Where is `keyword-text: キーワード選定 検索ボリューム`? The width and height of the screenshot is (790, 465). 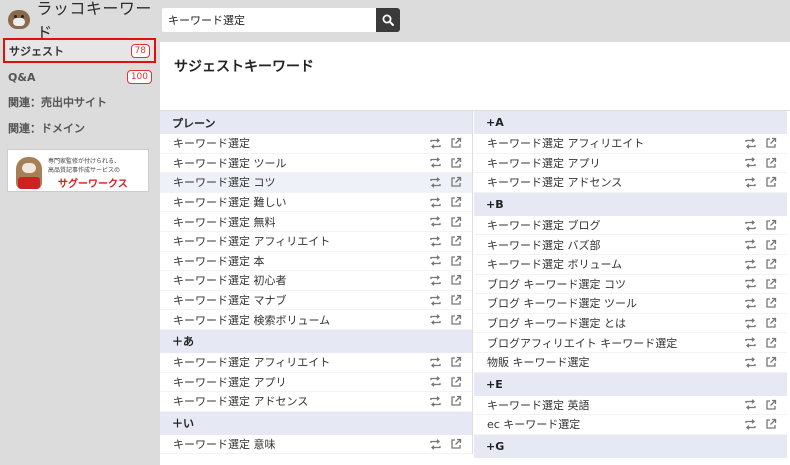 keyword-text: キーワード選定 検索ボリューム is located at coordinates (251, 320).